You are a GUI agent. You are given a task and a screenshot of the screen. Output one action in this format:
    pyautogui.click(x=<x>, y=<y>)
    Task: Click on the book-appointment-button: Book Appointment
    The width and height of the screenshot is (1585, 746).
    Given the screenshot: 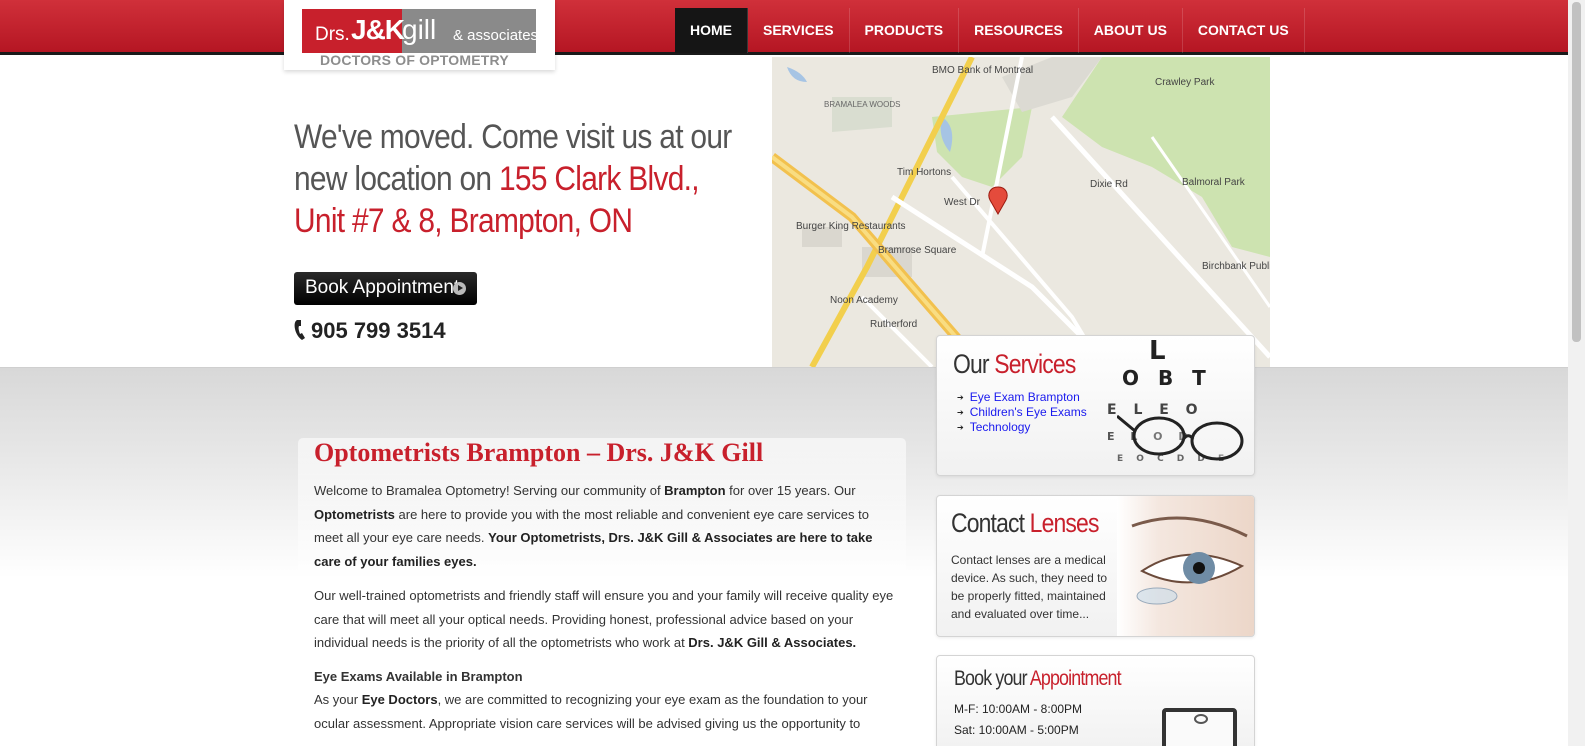 What is the action you would take?
    pyautogui.click(x=385, y=288)
    